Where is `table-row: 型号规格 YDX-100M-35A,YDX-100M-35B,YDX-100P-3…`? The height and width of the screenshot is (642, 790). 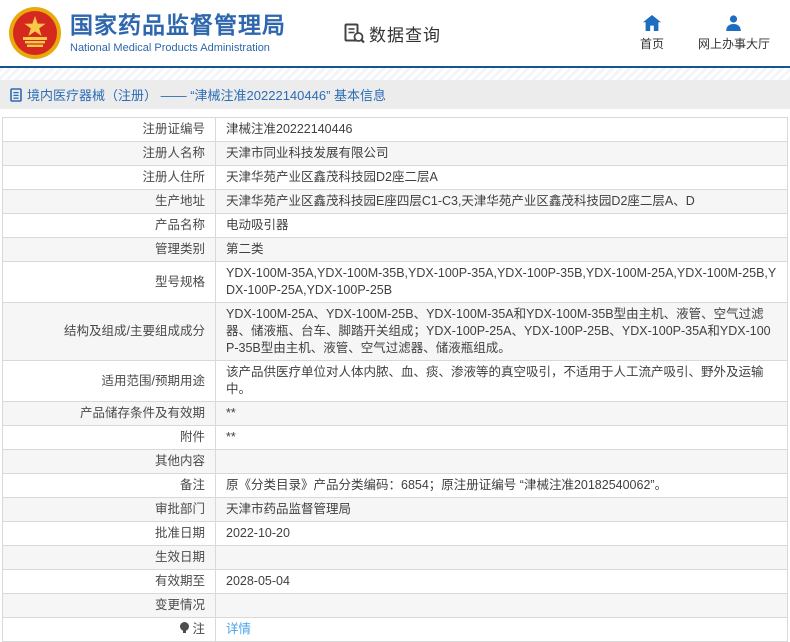 table-row: 型号规格 YDX-100M-35A,YDX-100M-35B,YDX-100P-3… is located at coordinates (395, 282).